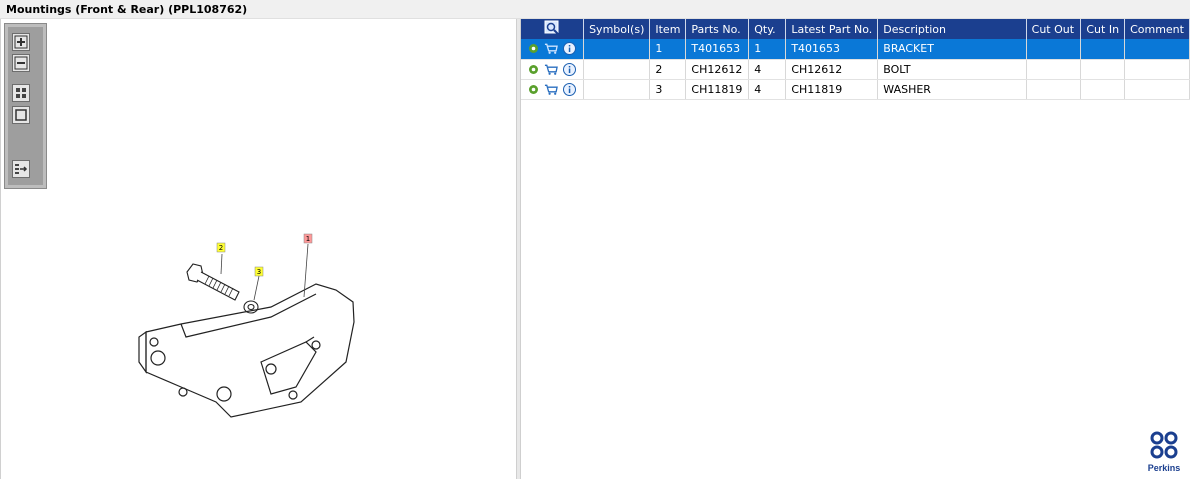  Describe the element at coordinates (832, 69) in the screenshot. I see `cell-latest-part-no: CH12612` at that location.